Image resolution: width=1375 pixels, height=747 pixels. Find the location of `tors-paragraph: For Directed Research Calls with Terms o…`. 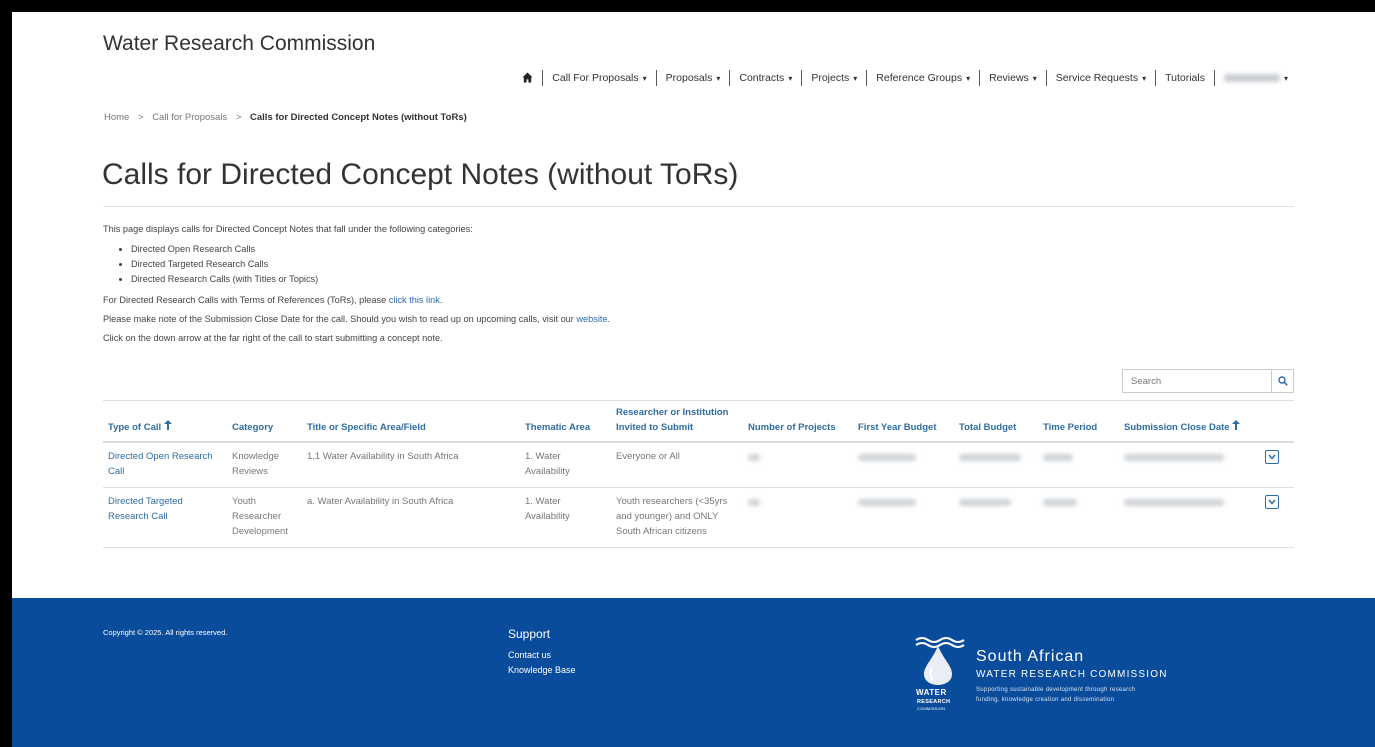

tors-paragraph: For Directed Research Calls with Terms o… is located at coordinates (273, 300).